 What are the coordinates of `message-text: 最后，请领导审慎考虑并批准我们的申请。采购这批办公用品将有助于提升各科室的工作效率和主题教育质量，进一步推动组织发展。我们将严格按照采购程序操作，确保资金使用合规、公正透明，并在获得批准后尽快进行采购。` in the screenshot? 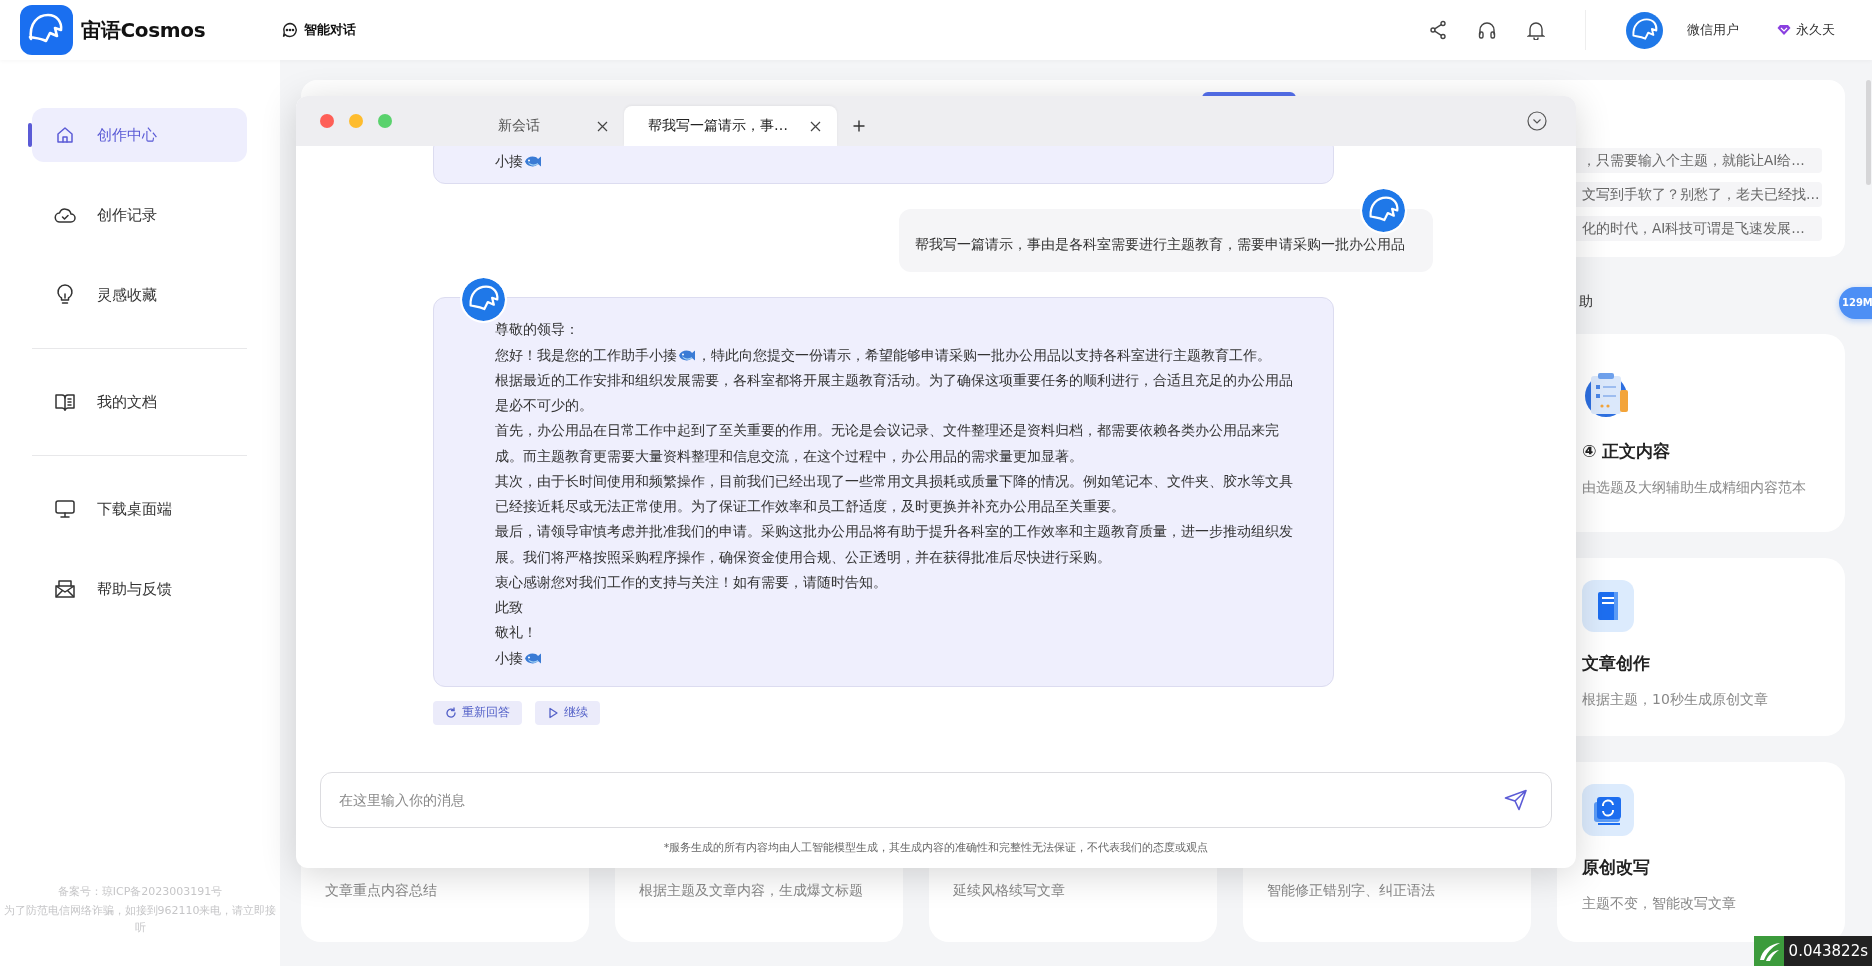 It's located at (894, 544).